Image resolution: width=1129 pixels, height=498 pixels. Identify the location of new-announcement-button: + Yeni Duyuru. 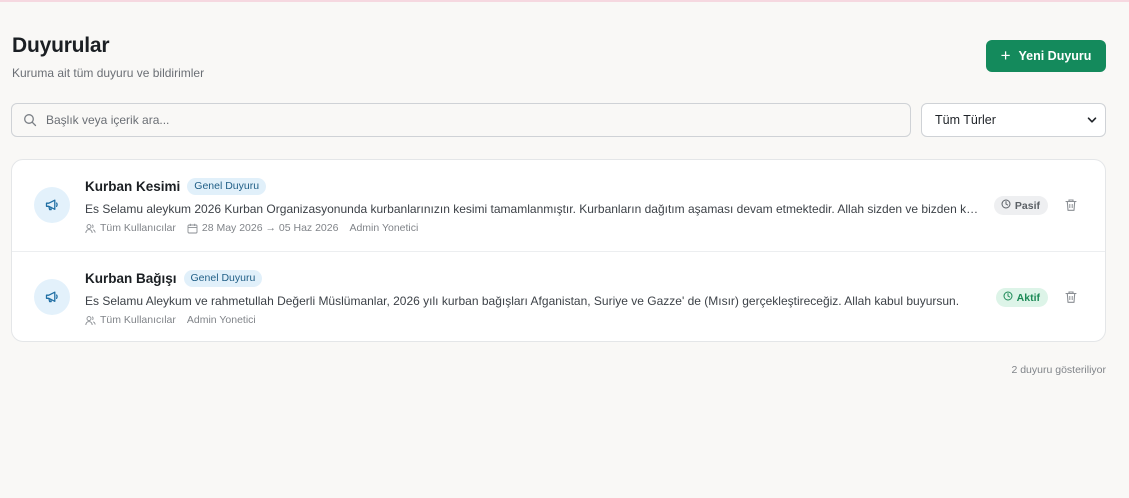
(1046, 56).